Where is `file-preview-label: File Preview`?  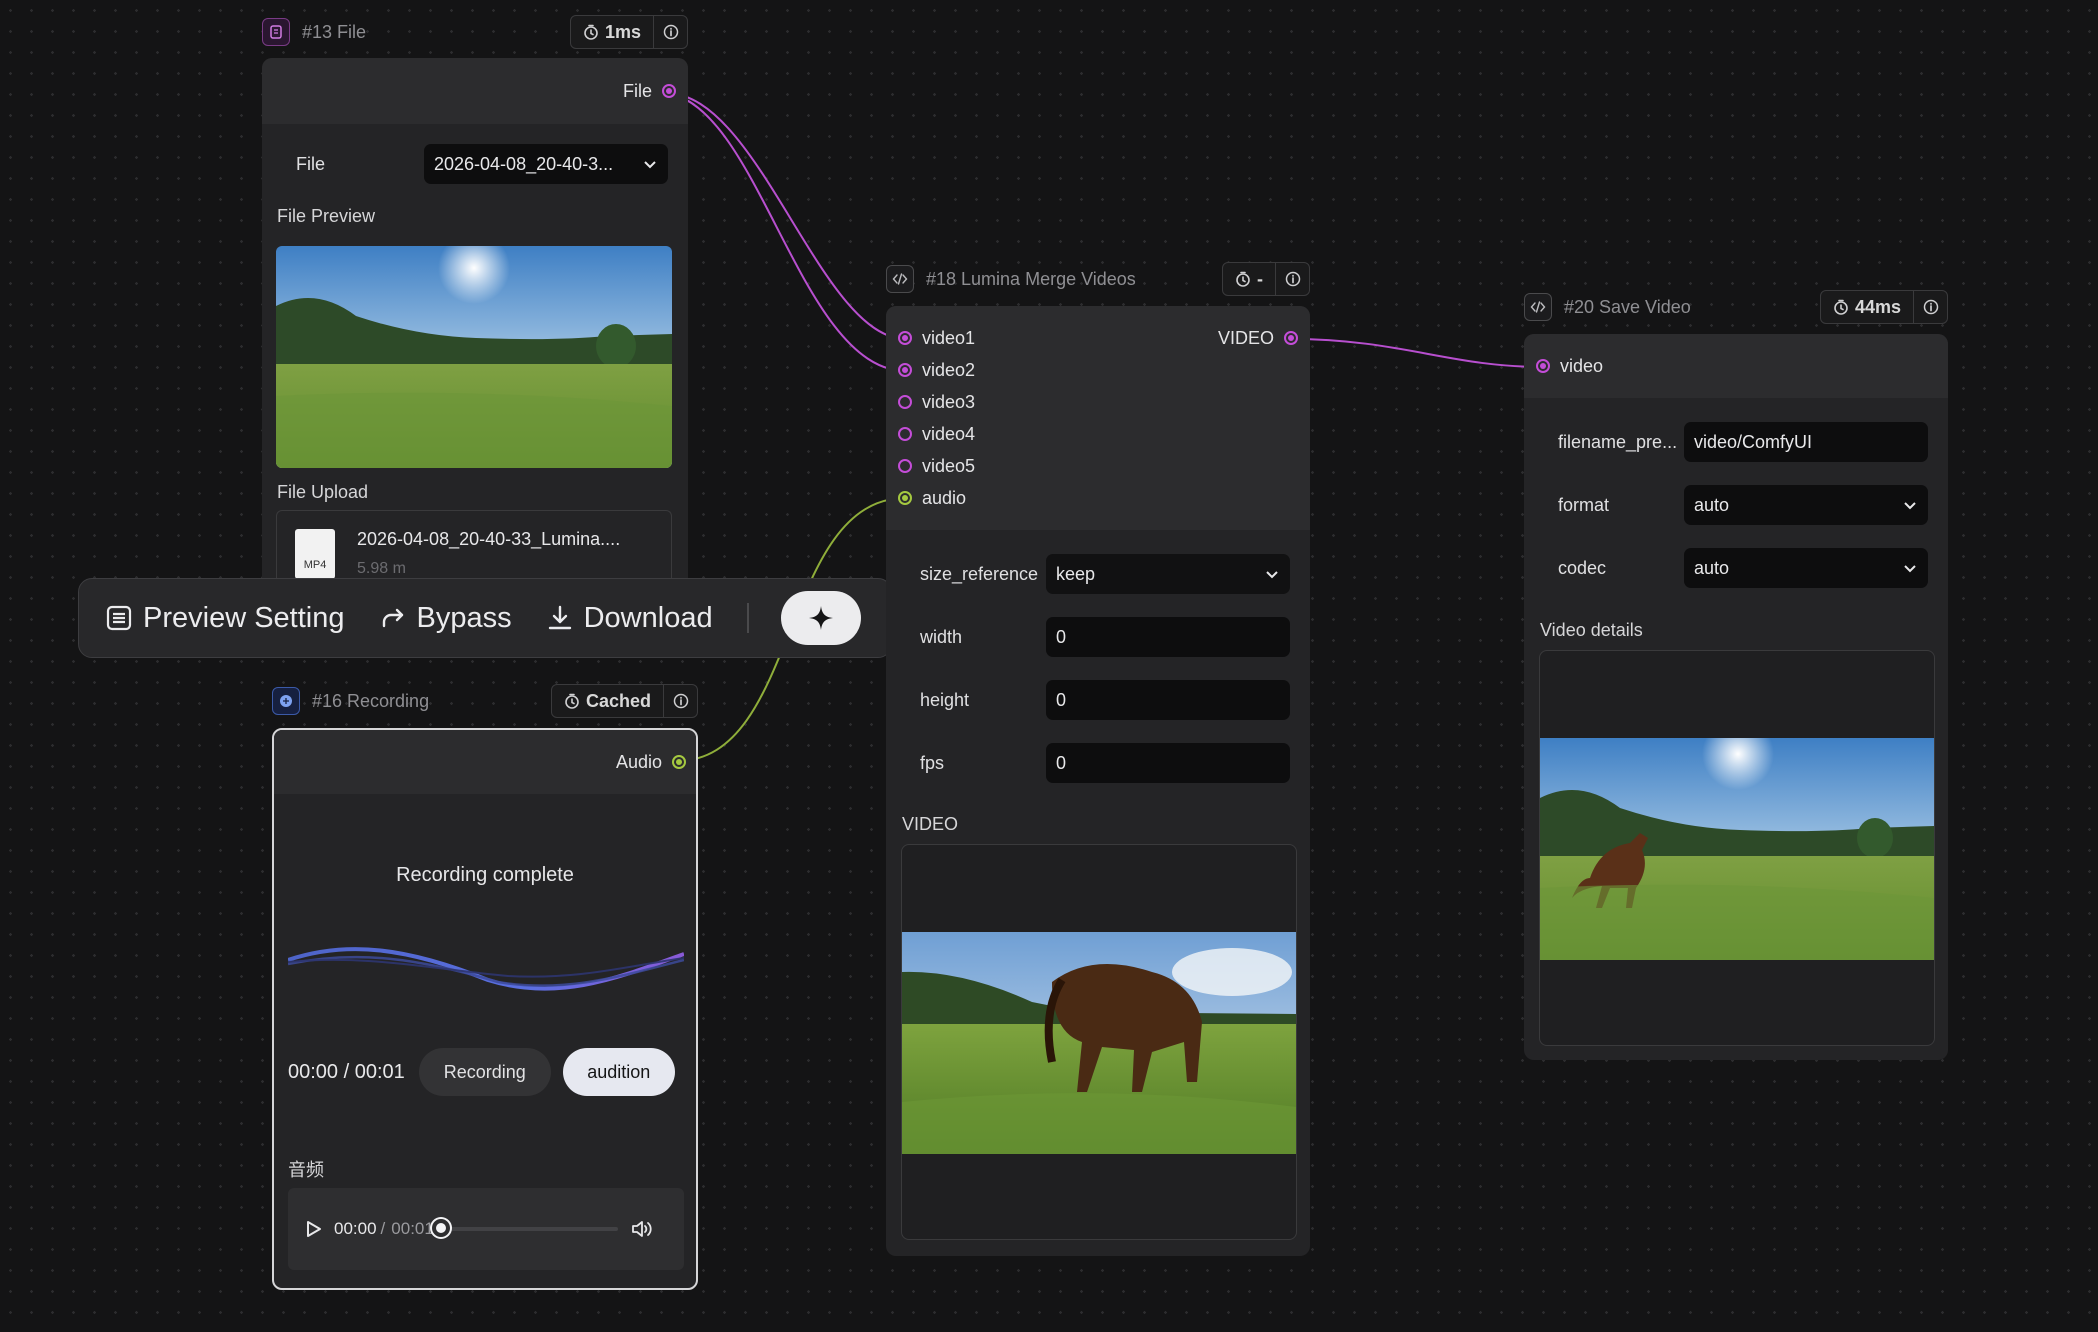 file-preview-label: File Preview is located at coordinates (326, 216).